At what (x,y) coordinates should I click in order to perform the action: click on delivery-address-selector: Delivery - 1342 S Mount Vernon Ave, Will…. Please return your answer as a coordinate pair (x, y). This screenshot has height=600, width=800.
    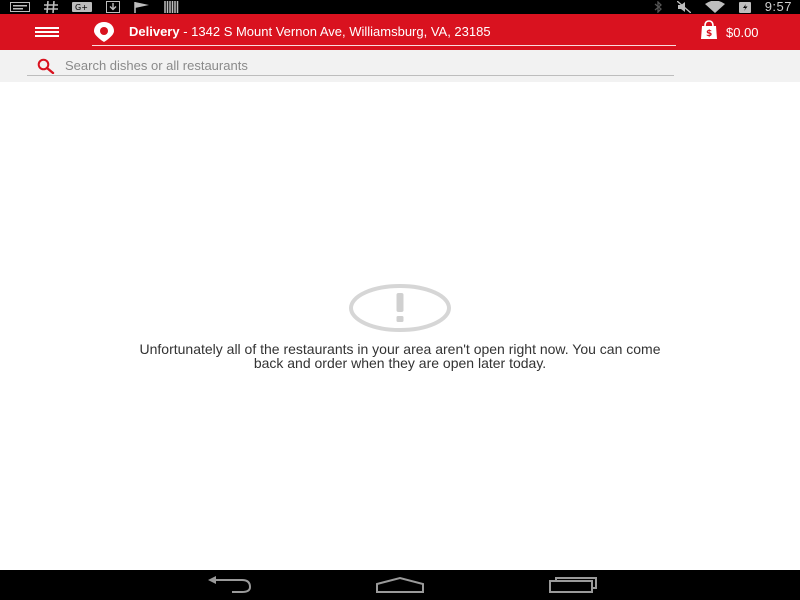
    Looking at the image, I should click on (384, 32).